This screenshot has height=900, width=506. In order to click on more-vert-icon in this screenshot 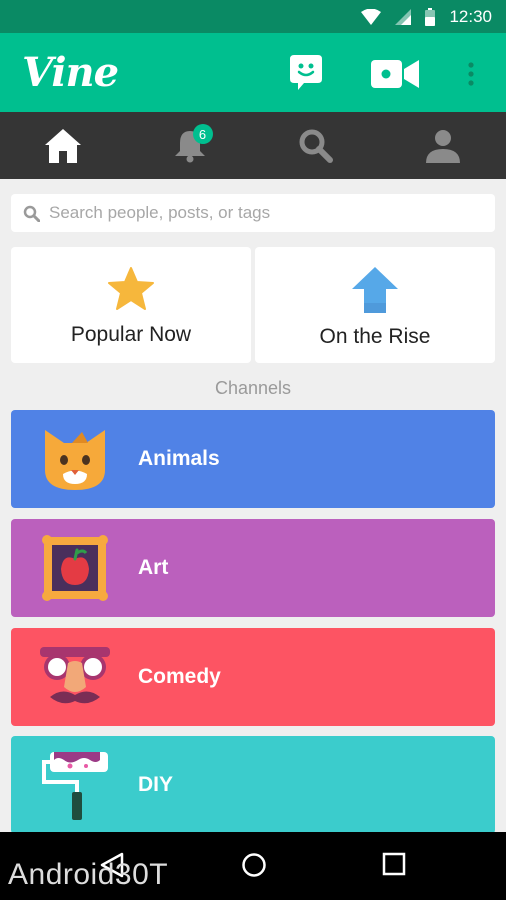, I will do `click(471, 74)`.